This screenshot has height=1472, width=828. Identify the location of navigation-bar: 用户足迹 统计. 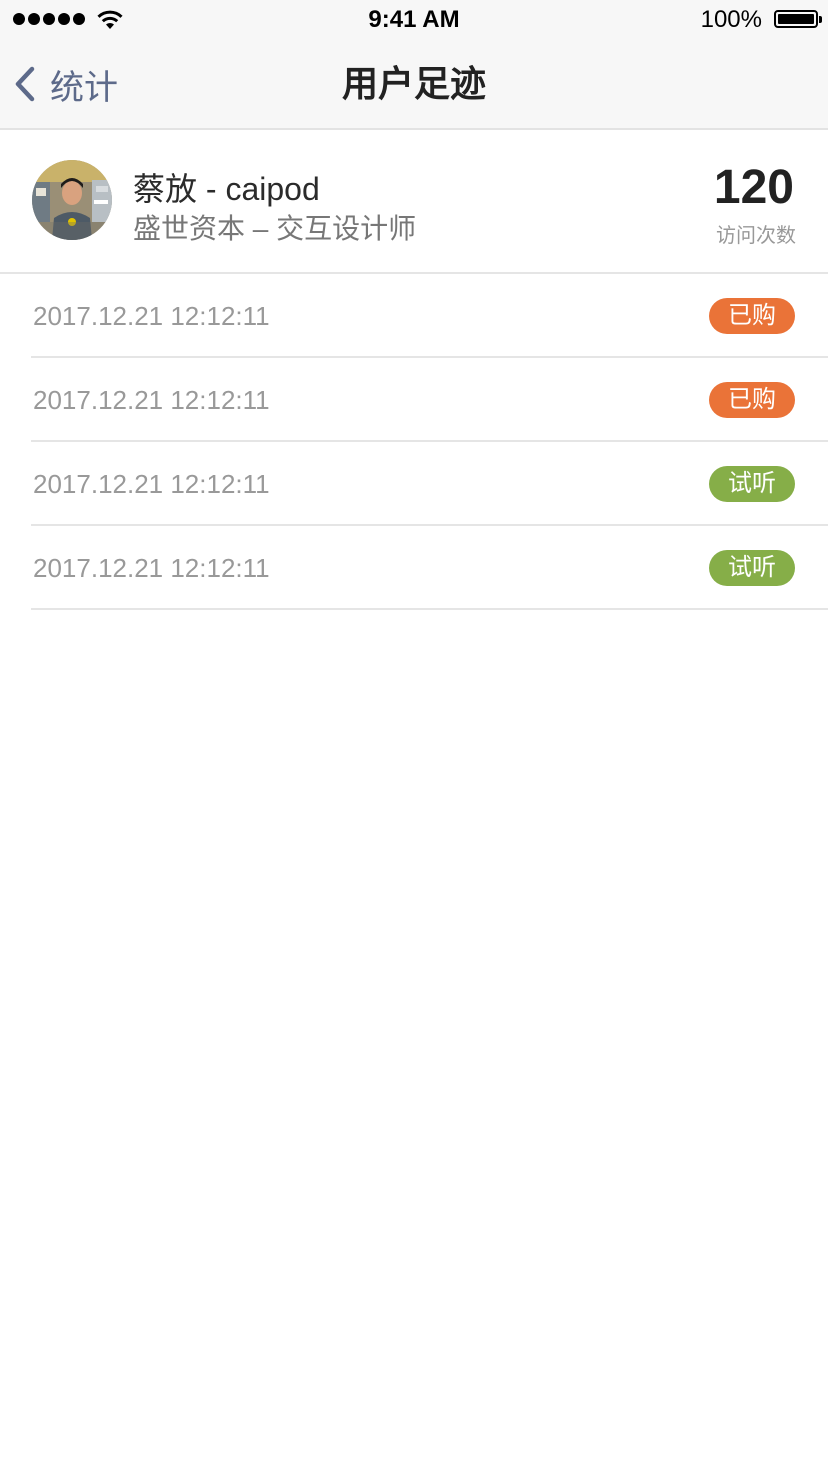
(414, 85).